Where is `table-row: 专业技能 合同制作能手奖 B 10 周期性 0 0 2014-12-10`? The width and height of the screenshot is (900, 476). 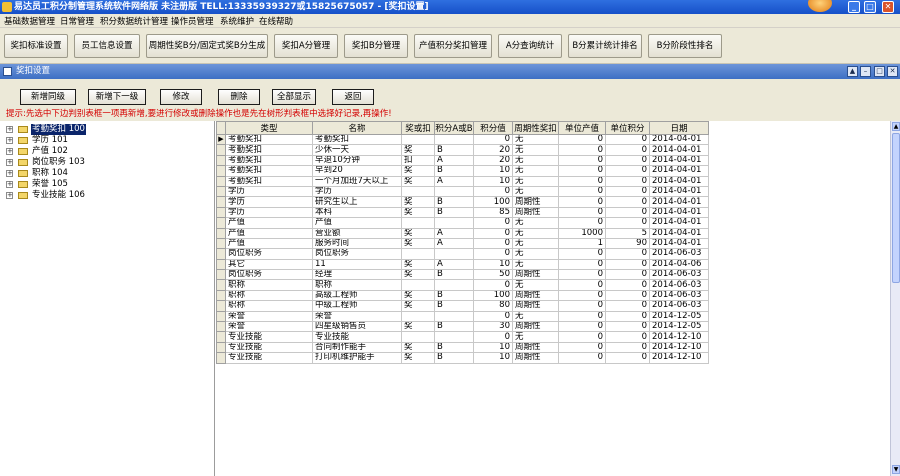 table-row: 专业技能 合同制作能手奖 B 10 周期性 0 0 2014-12-10 is located at coordinates (462, 347).